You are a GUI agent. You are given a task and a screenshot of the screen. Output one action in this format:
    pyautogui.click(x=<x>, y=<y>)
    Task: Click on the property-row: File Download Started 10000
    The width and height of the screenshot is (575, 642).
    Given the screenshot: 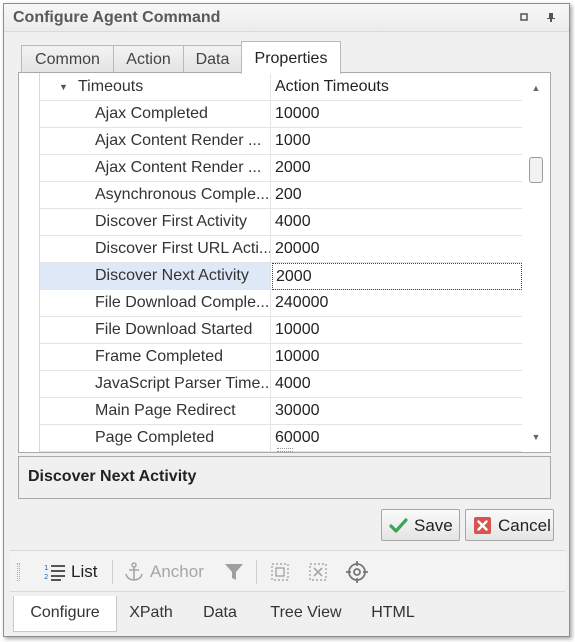 What is the action you would take?
    pyautogui.click(x=281, y=330)
    